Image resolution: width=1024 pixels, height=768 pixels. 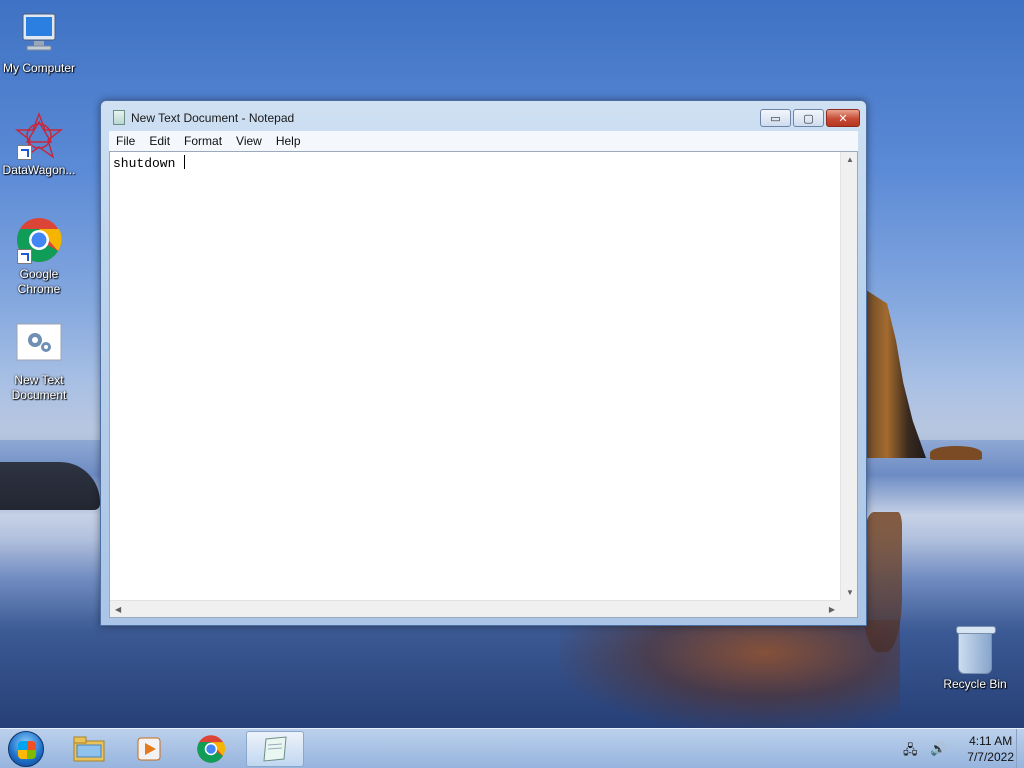 What do you see at coordinates (39, 387) in the screenshot?
I see `desktop-icon-label: New Text Document` at bounding box center [39, 387].